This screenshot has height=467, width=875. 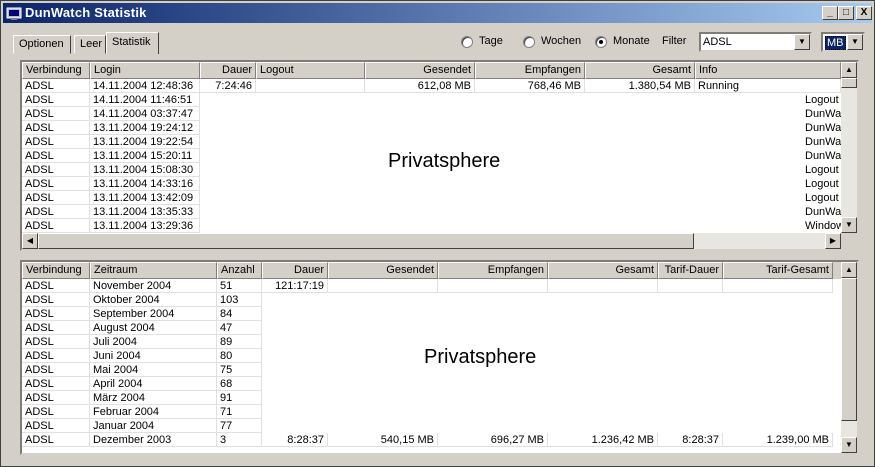 I want to click on table-row: ADSL April 2004 68, so click(x=431, y=384).